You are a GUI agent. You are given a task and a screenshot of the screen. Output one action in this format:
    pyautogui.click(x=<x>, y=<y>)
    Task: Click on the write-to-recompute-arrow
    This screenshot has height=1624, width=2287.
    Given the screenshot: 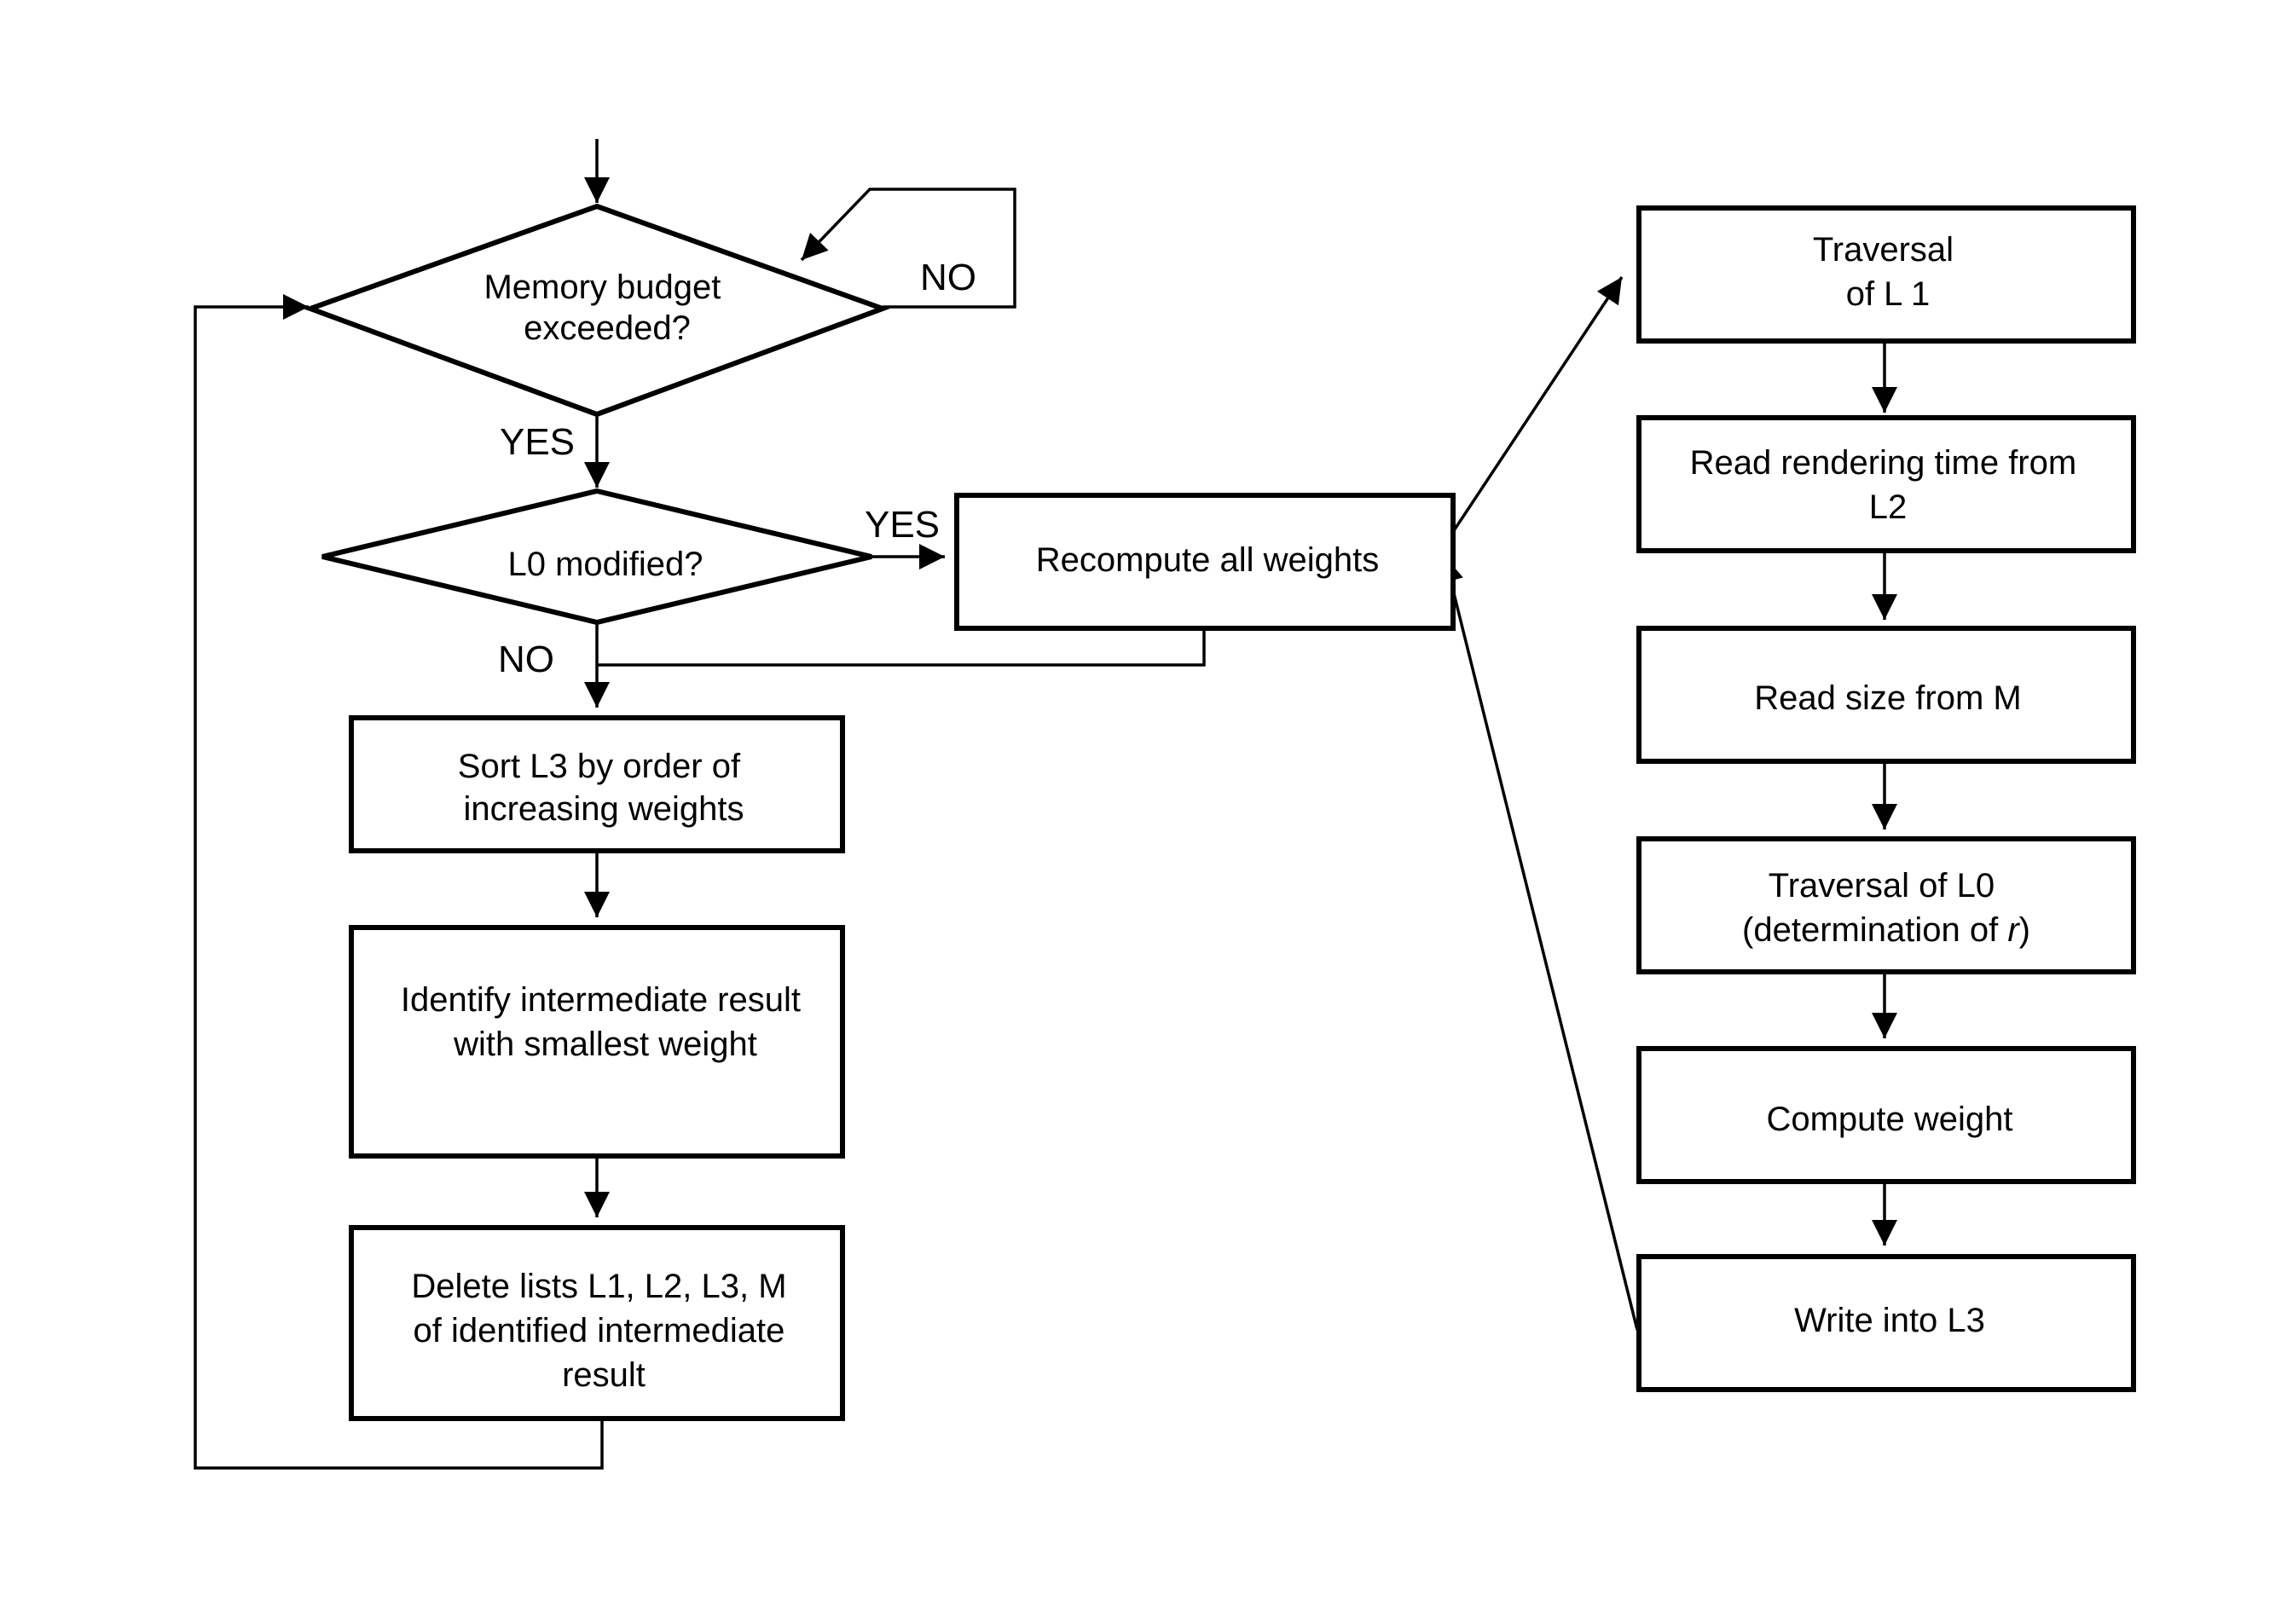 What is the action you would take?
    pyautogui.click(x=1538, y=943)
    